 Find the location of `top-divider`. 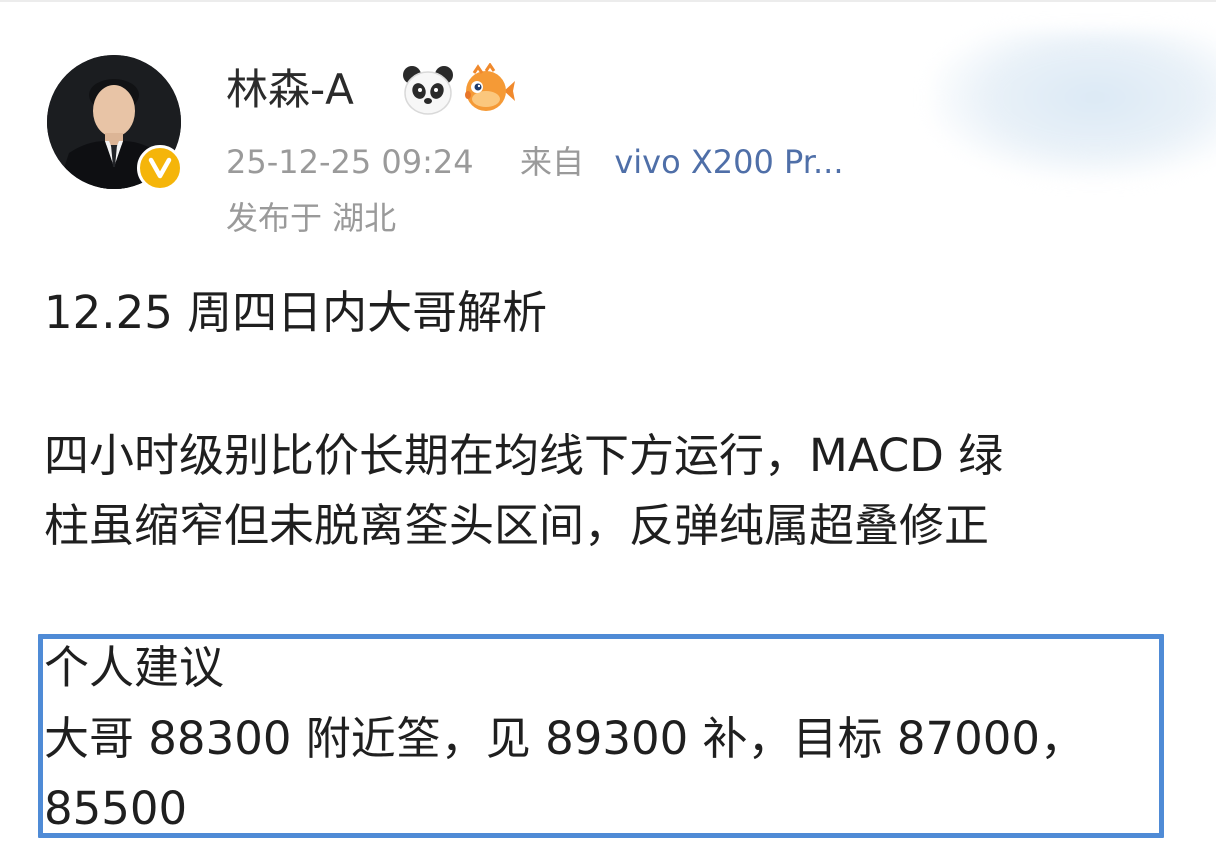

top-divider is located at coordinates (608, 1).